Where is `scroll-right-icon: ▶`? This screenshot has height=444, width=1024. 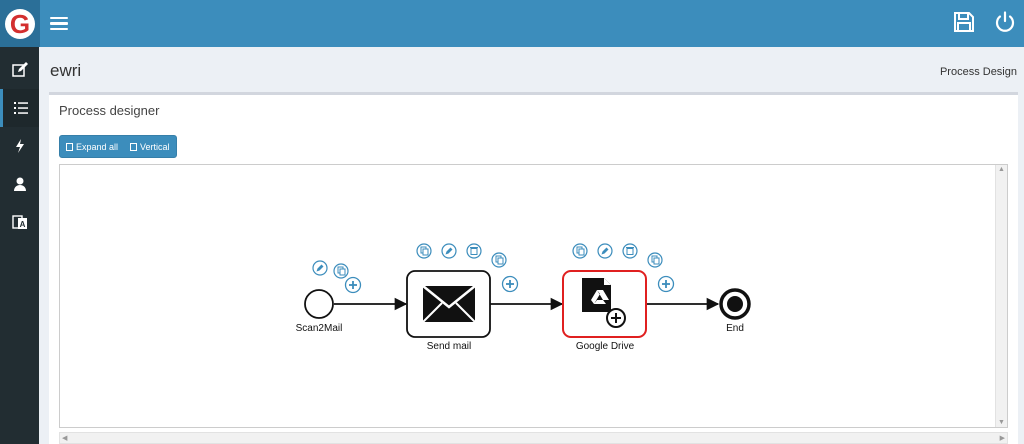 scroll-right-icon: ▶ is located at coordinates (1002, 438).